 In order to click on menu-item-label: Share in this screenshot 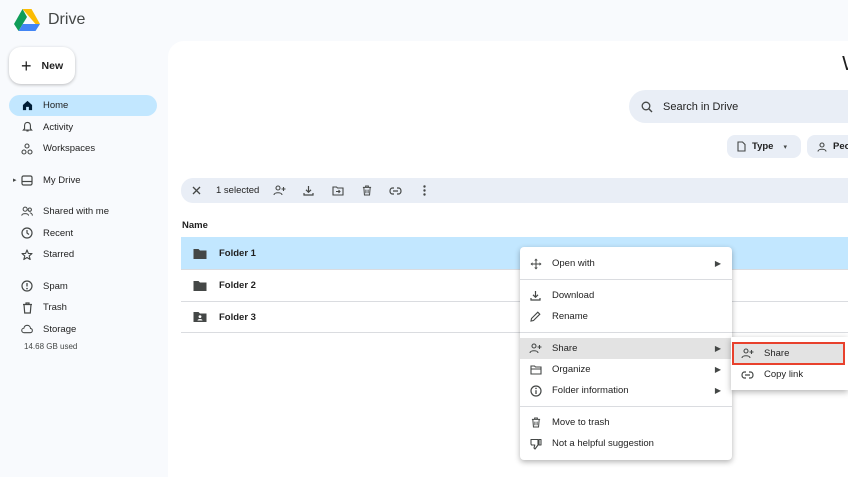, I will do `click(777, 353)`.